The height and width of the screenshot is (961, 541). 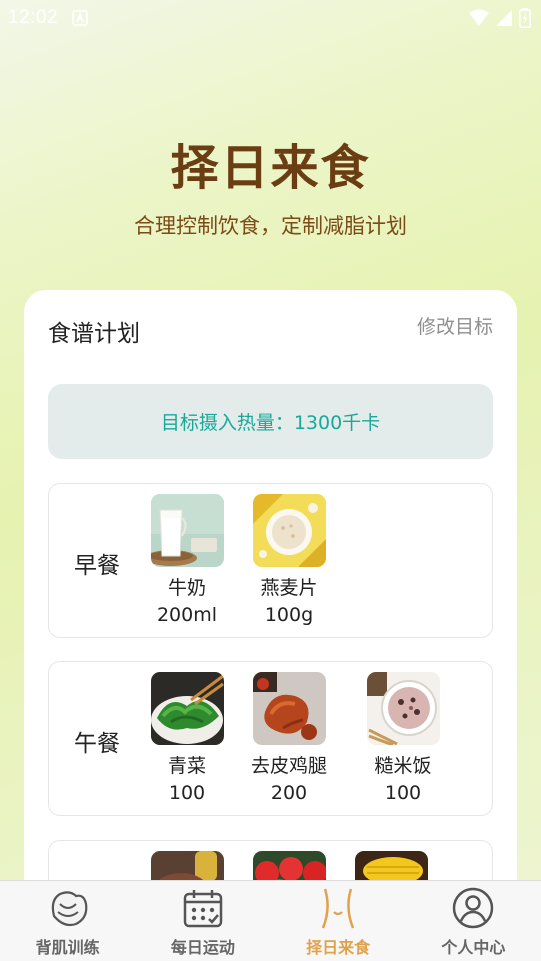 I want to click on brown-rice-image, so click(x=403, y=708).